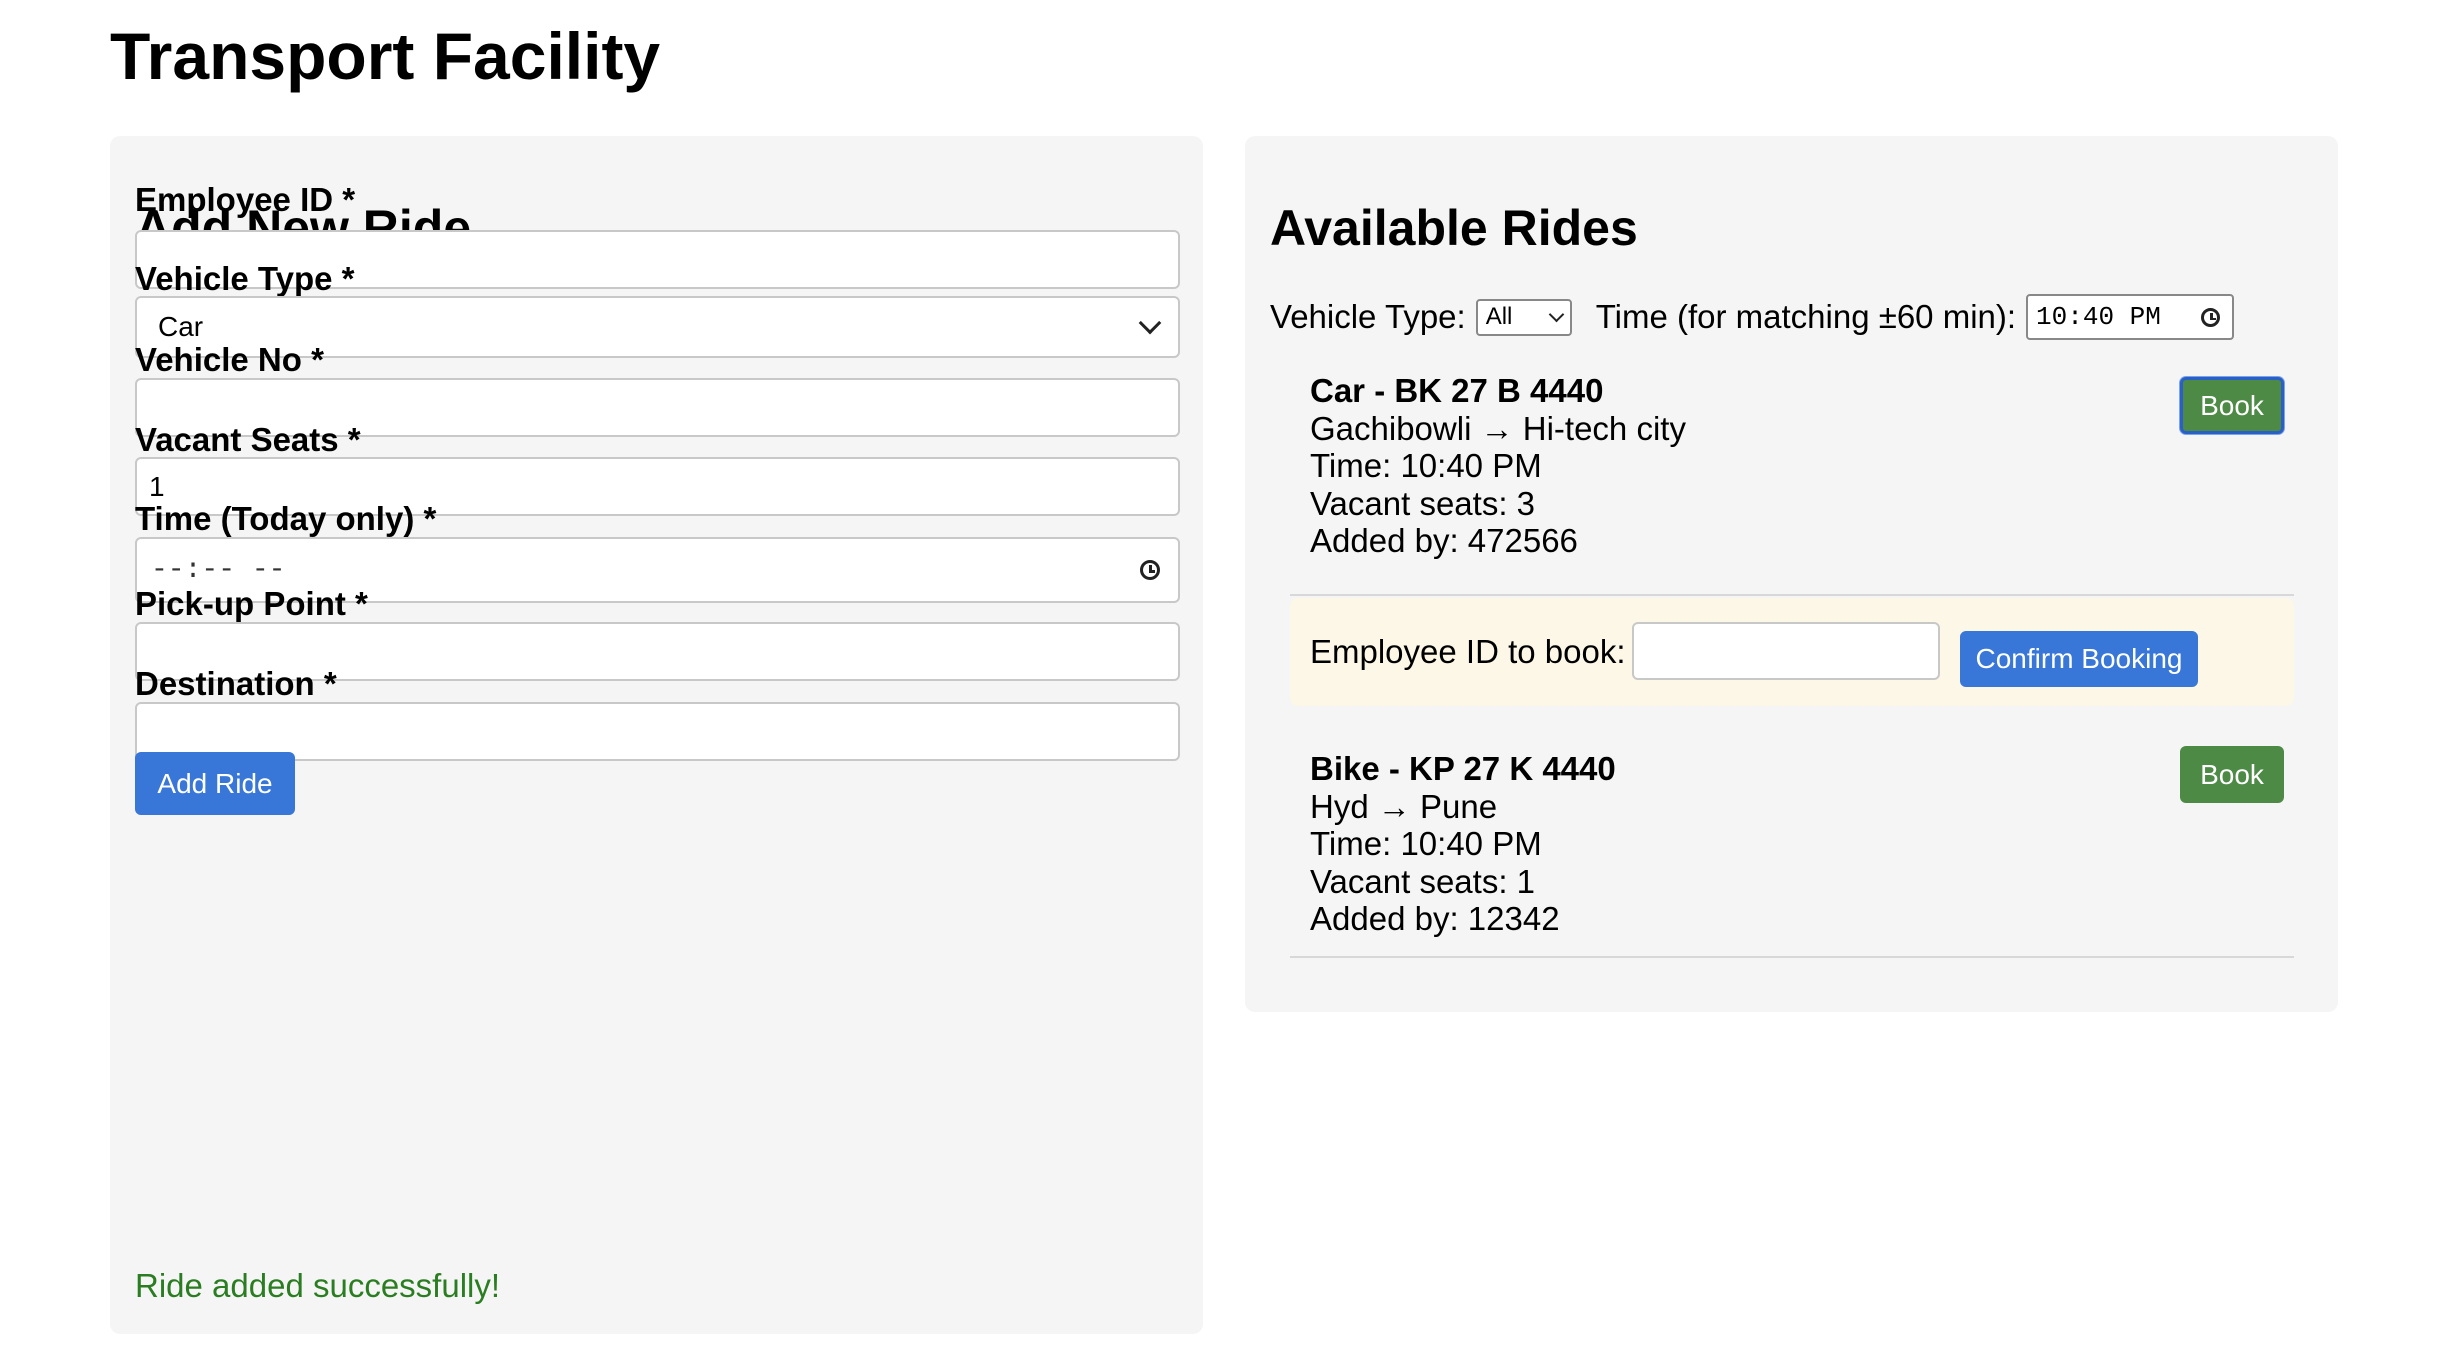  What do you see at coordinates (2079, 659) in the screenshot?
I see `confirm-booking-button: Confirm Booking` at bounding box center [2079, 659].